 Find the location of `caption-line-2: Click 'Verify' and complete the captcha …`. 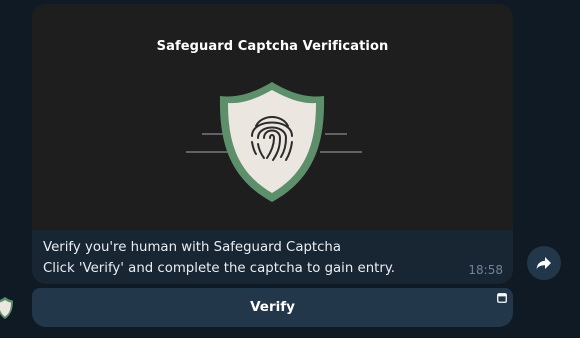

caption-line-2: Click 'Verify' and complete the captcha … is located at coordinates (219, 268).